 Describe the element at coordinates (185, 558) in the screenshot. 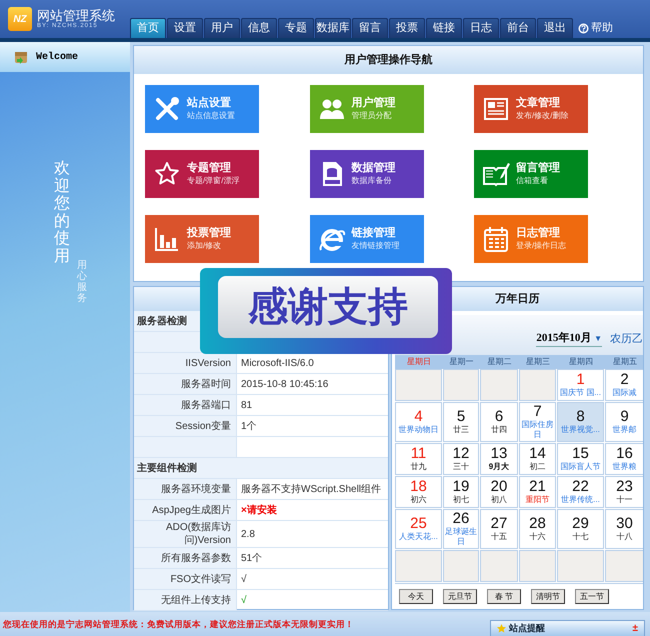

I see `field-label: 所有服务器参数` at that location.